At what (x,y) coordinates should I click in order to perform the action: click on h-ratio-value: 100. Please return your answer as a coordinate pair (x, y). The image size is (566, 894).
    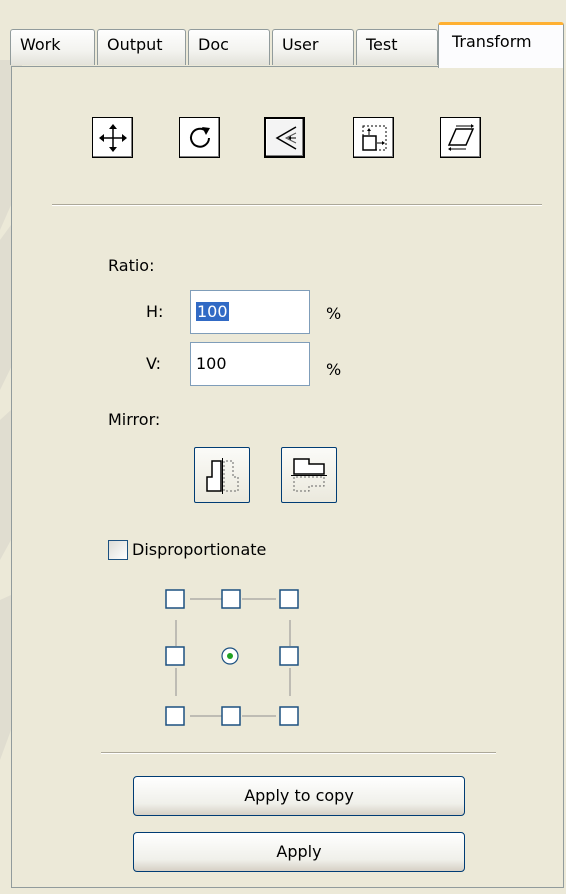
    Looking at the image, I should click on (212, 311).